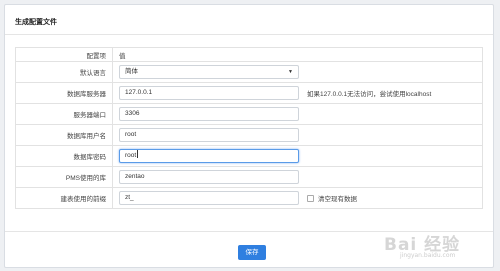 This screenshot has height=271, width=500. I want to click on header-value: 值, so click(297, 54).